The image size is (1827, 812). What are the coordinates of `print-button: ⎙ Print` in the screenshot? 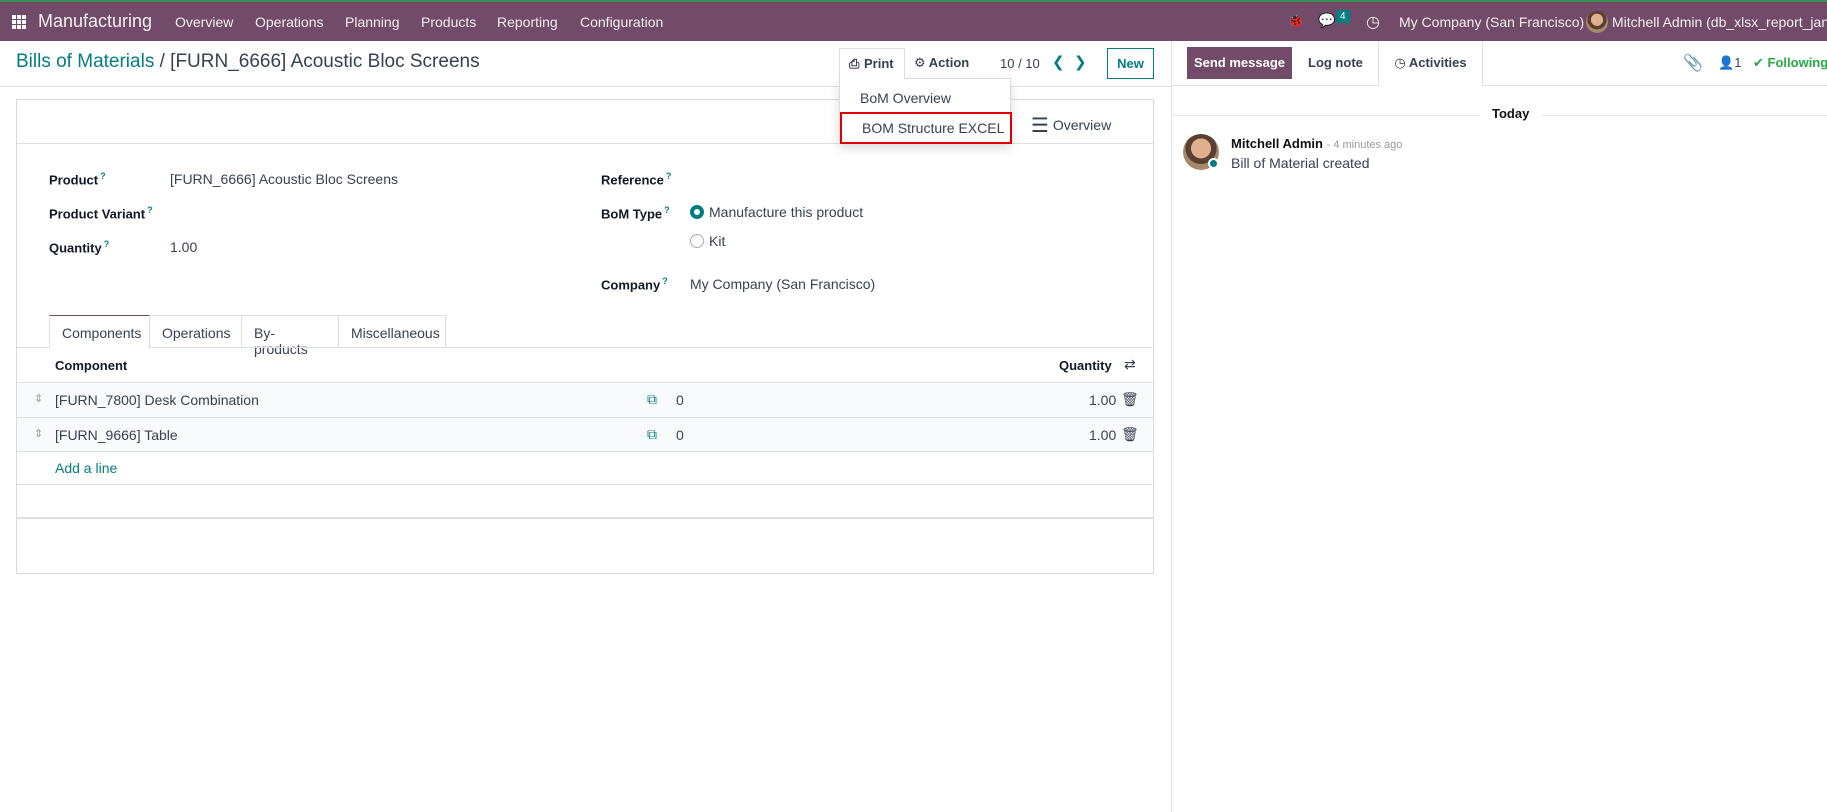 It's located at (872, 63).